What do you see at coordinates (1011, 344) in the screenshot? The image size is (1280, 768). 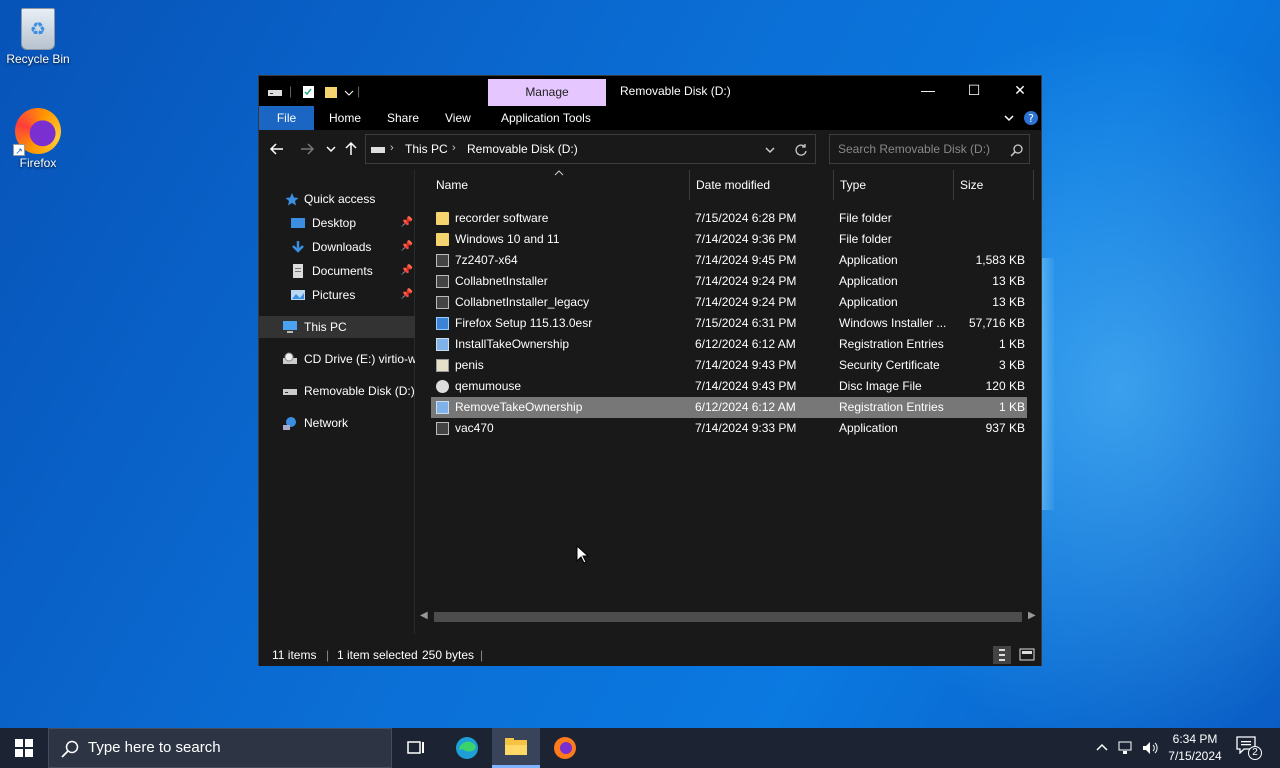 I see `file-size: 1 KB` at bounding box center [1011, 344].